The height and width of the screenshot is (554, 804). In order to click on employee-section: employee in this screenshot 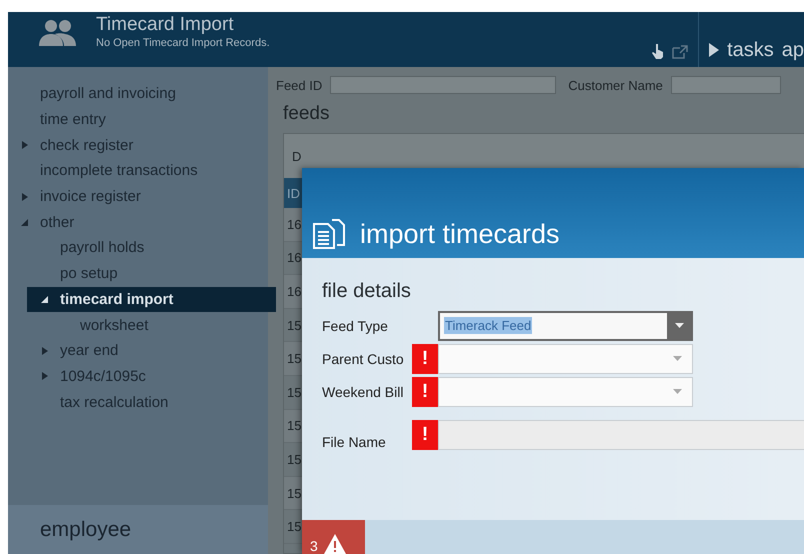, I will do `click(138, 529)`.